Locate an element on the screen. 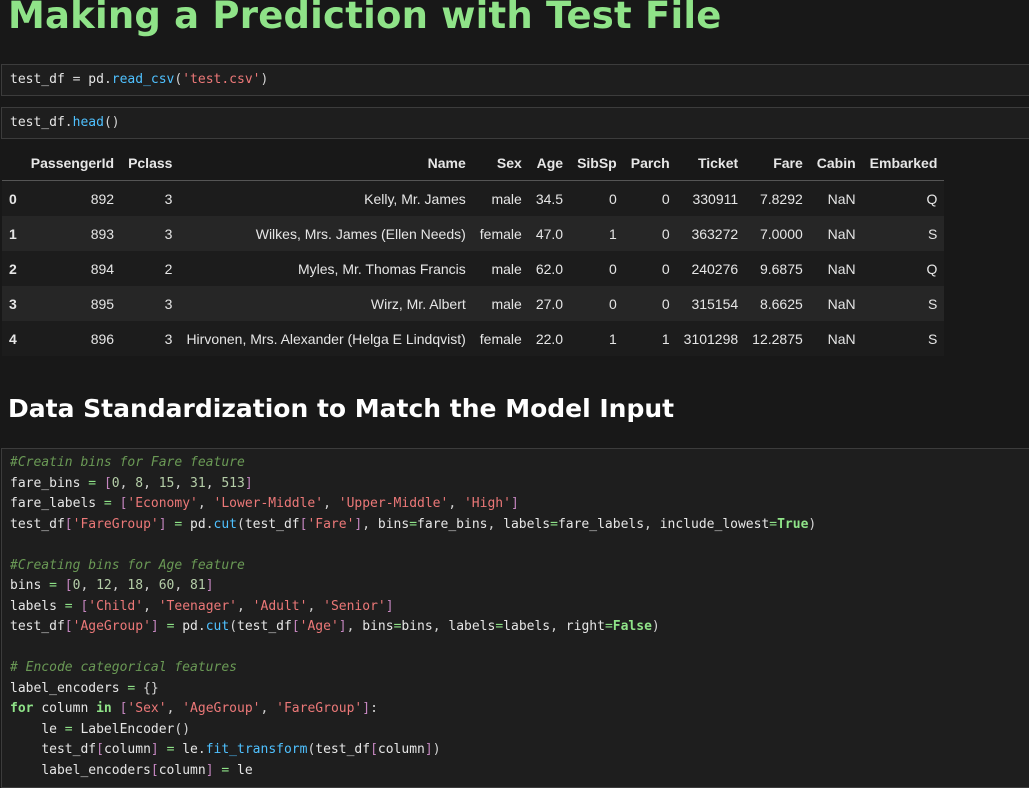 Image resolution: width=1029 pixels, height=788 pixels. column-header: Sex is located at coordinates (509, 163).